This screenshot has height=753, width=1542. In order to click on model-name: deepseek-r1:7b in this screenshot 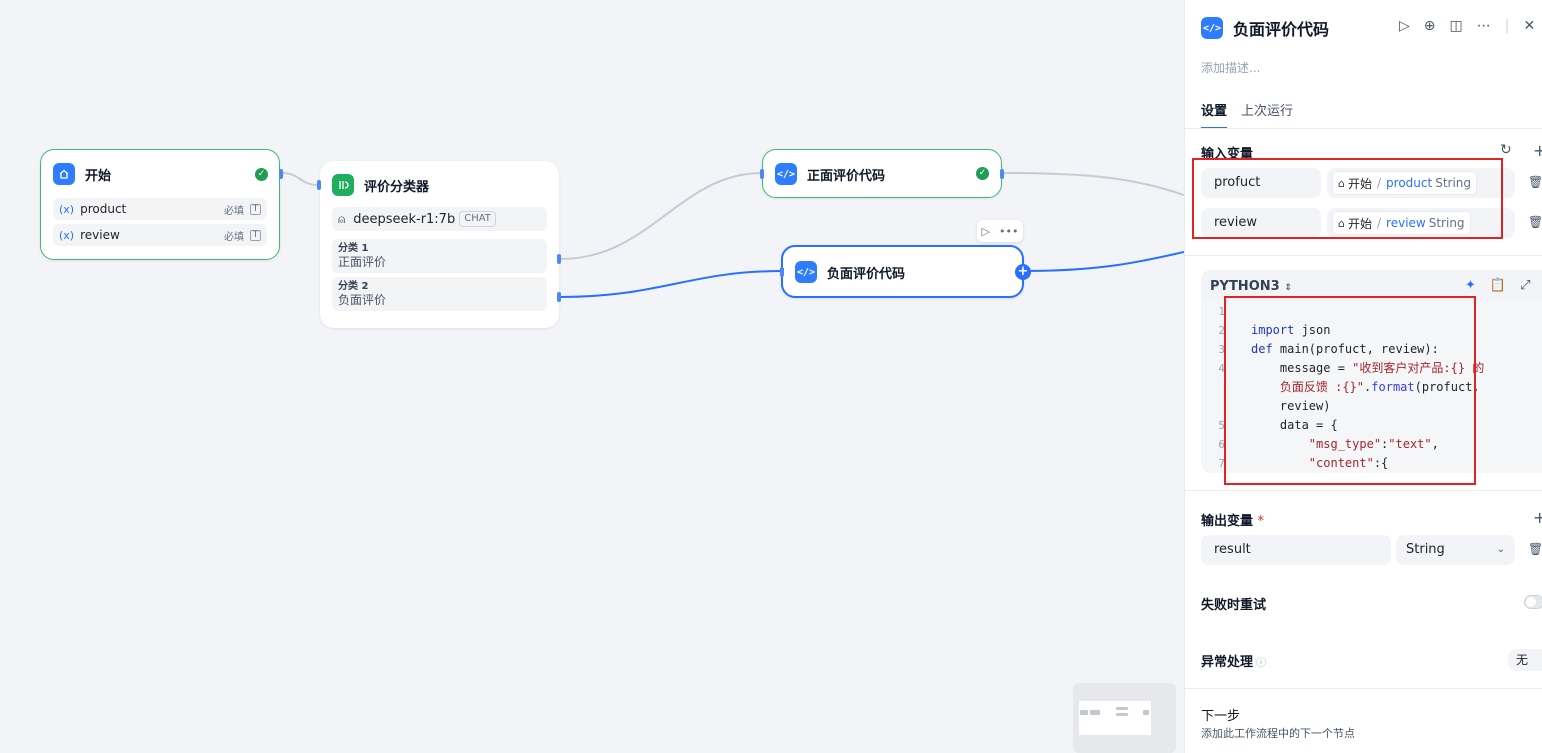, I will do `click(404, 219)`.